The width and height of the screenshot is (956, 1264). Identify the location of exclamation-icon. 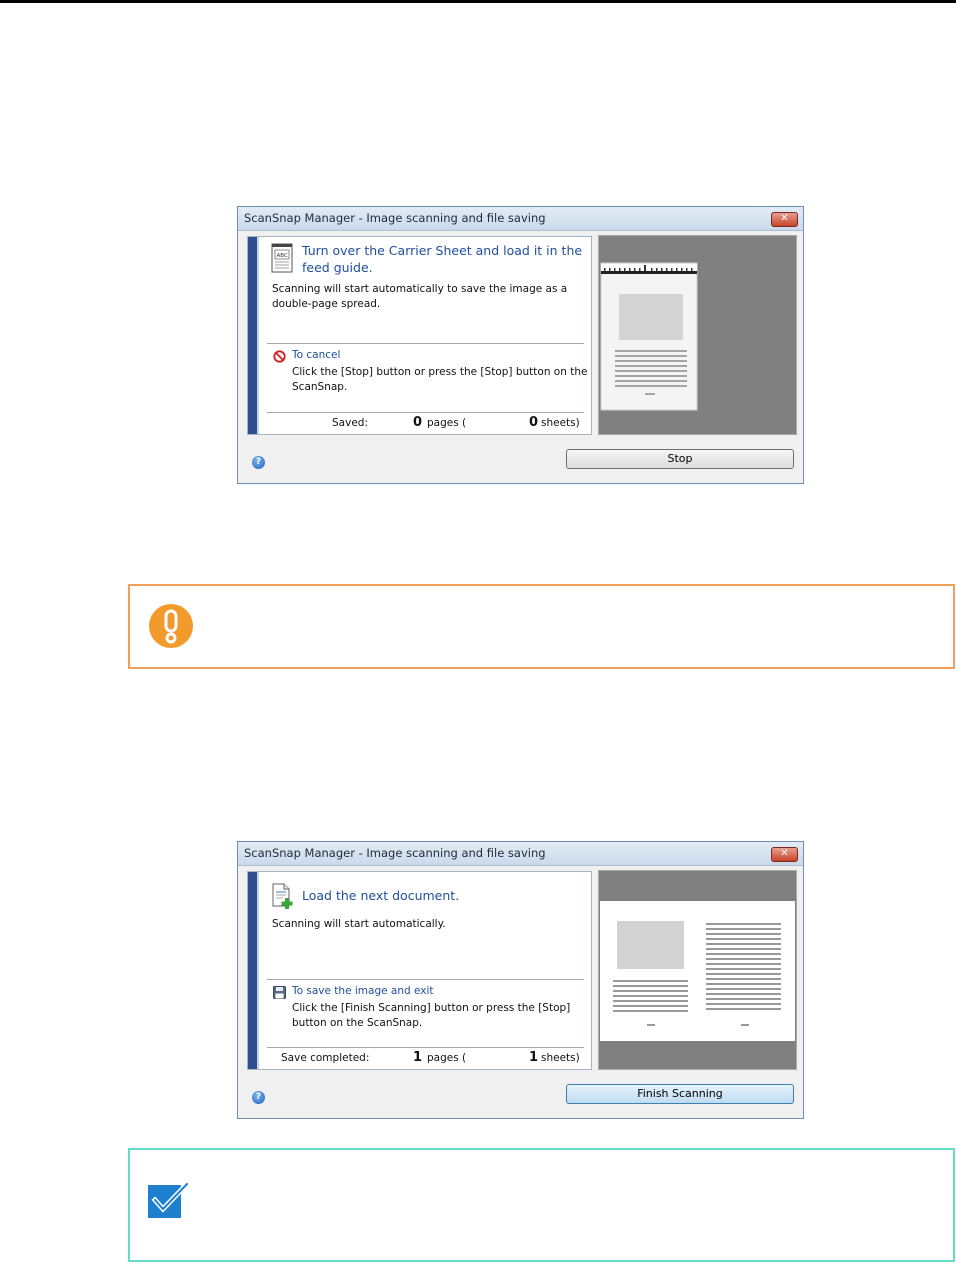
(171, 626).